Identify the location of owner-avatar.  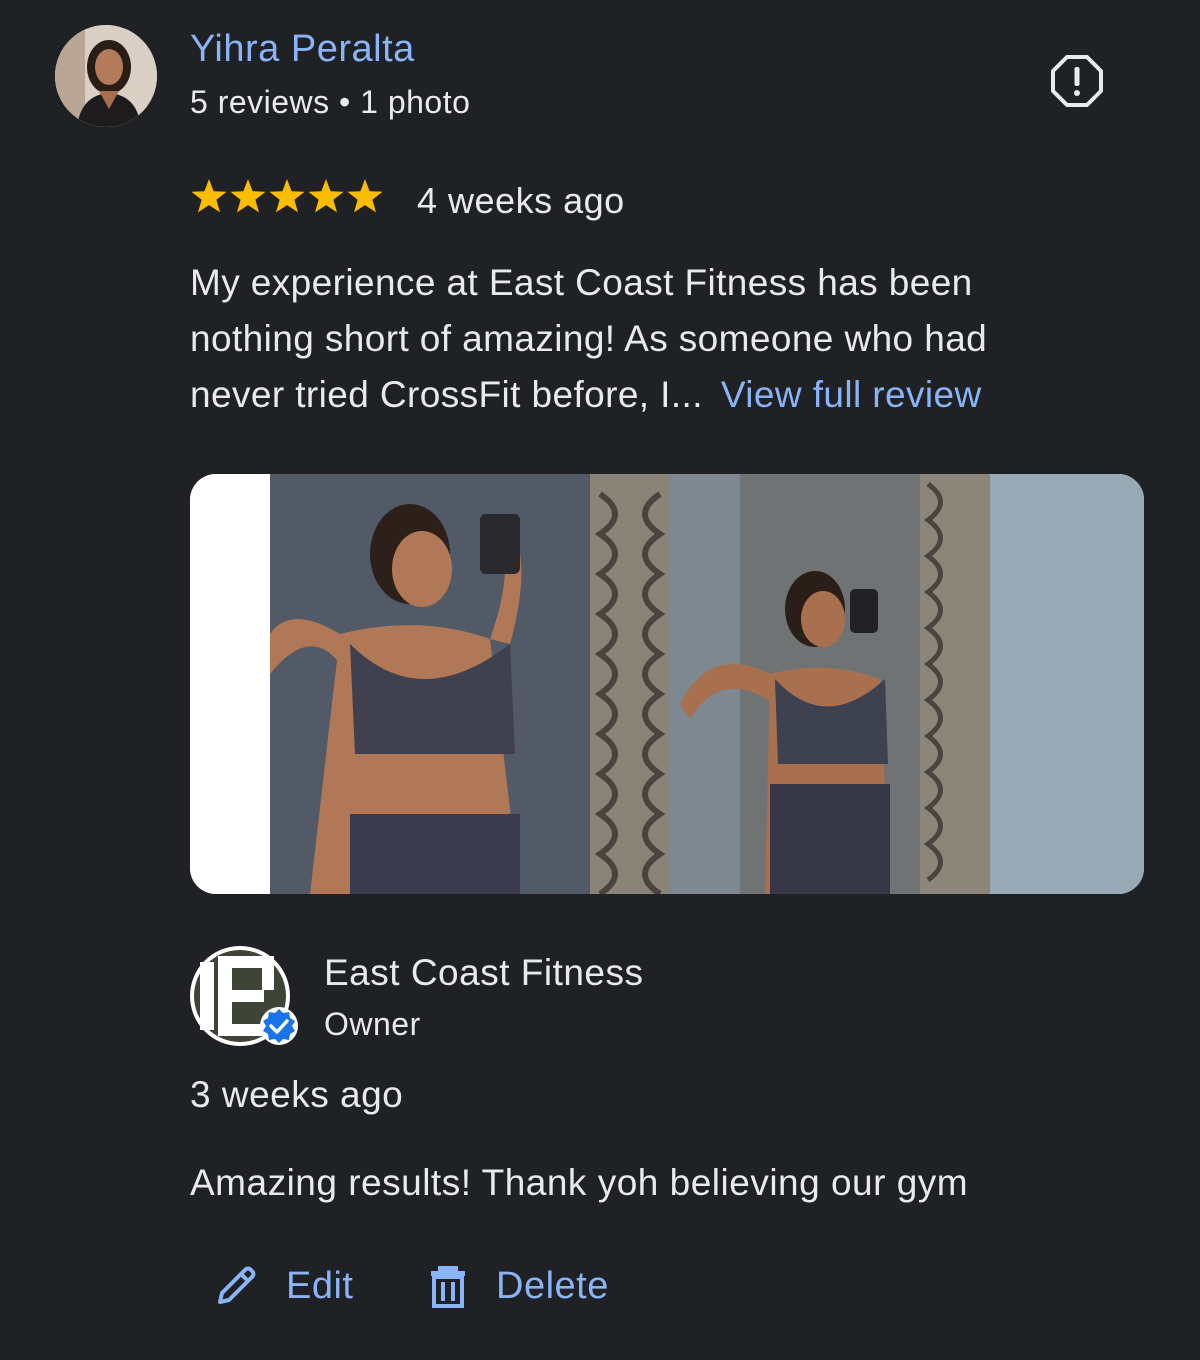
(244, 997).